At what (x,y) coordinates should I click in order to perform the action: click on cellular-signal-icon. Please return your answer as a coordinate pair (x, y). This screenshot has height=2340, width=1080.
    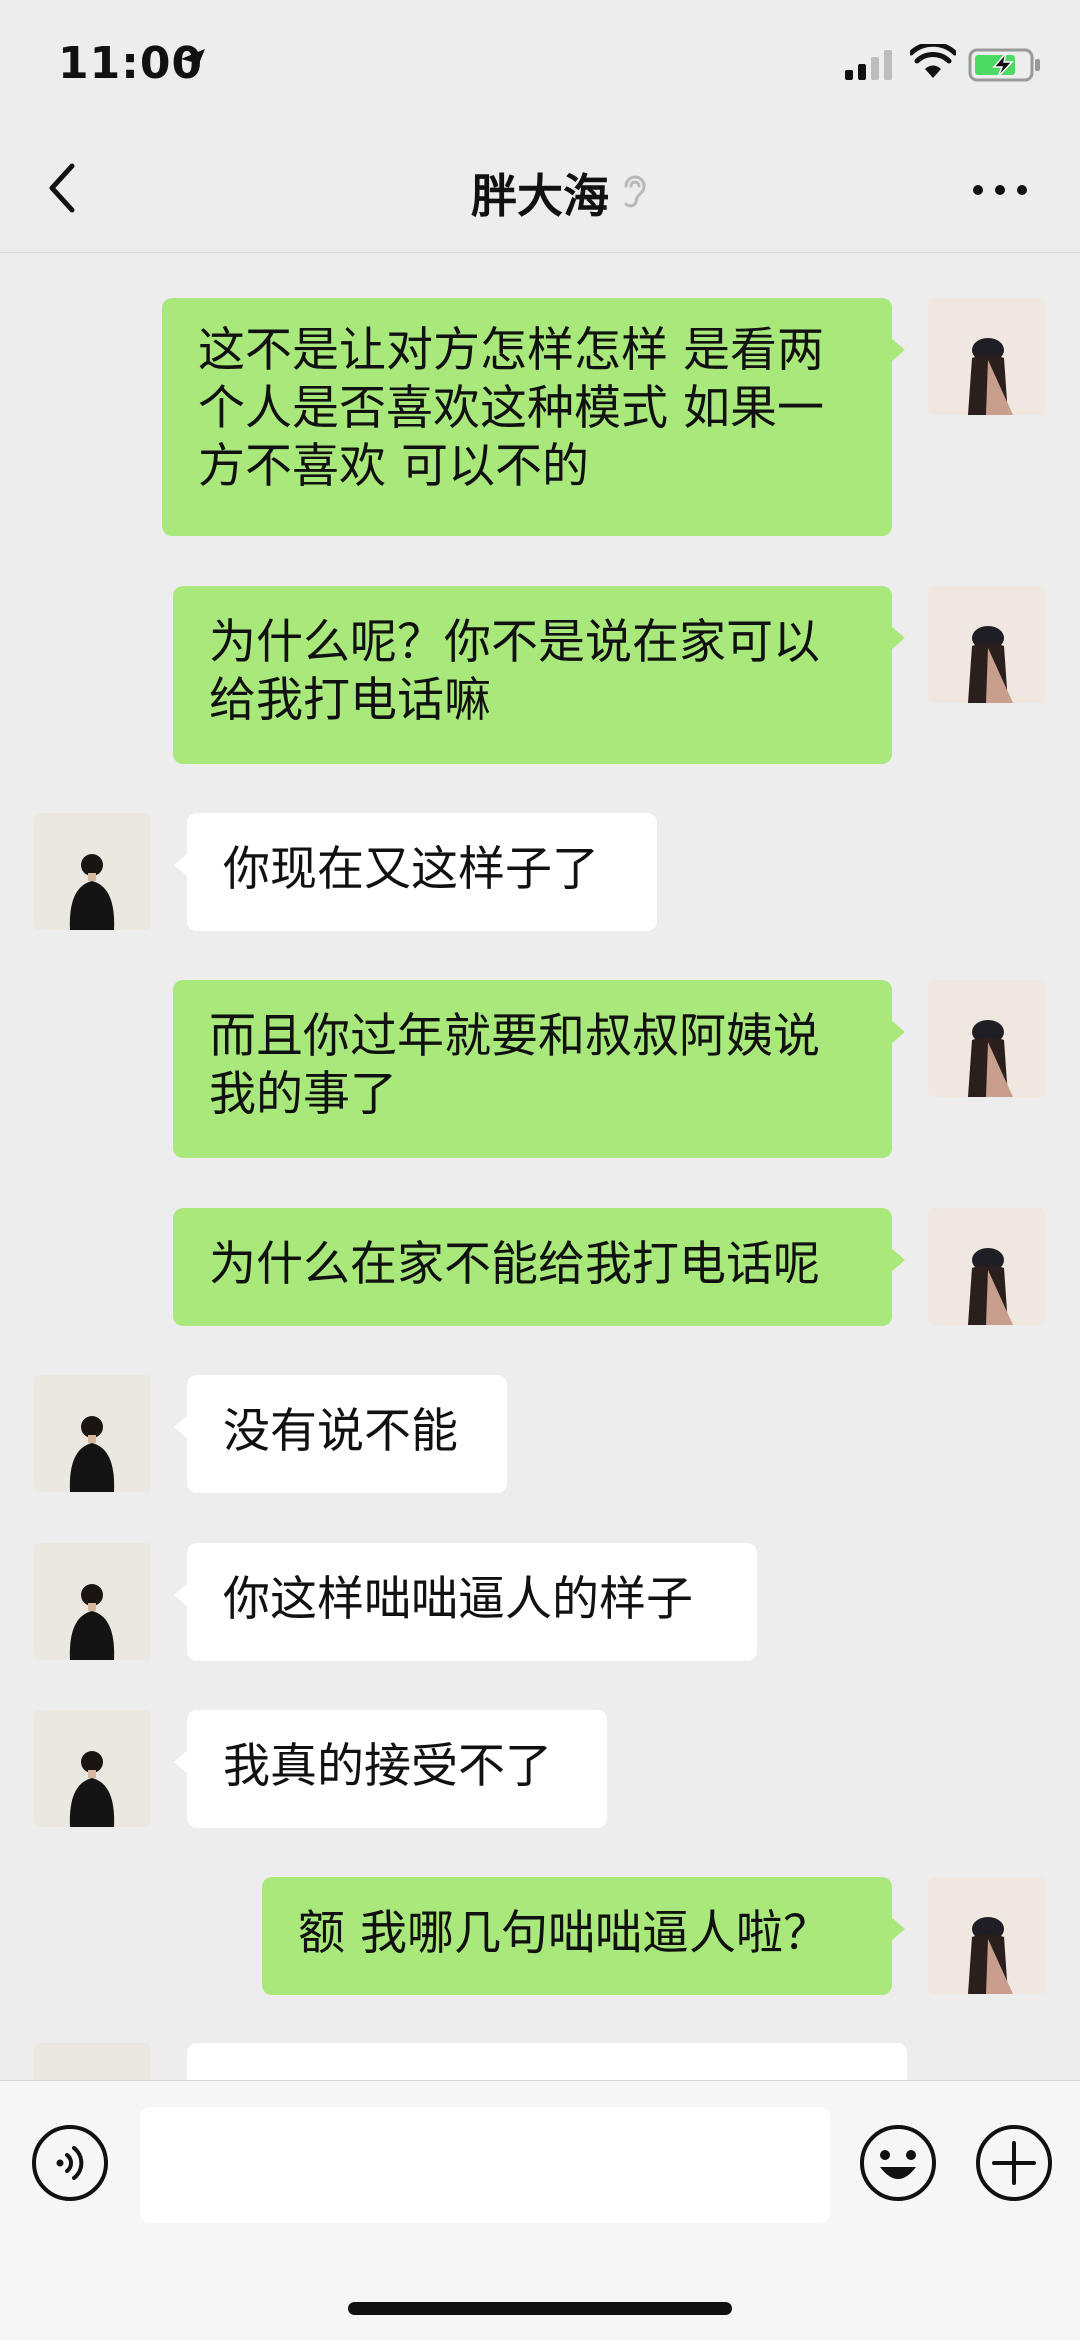
    Looking at the image, I should click on (868, 65).